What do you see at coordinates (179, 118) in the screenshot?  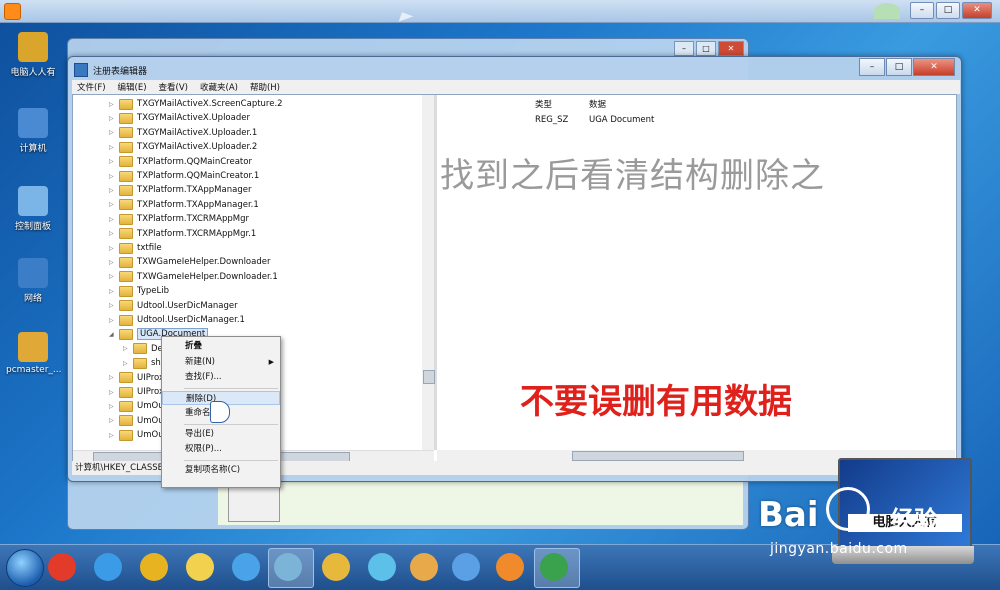 I see `tree-node: ▷ TXGYMailActiveX.Uploader` at bounding box center [179, 118].